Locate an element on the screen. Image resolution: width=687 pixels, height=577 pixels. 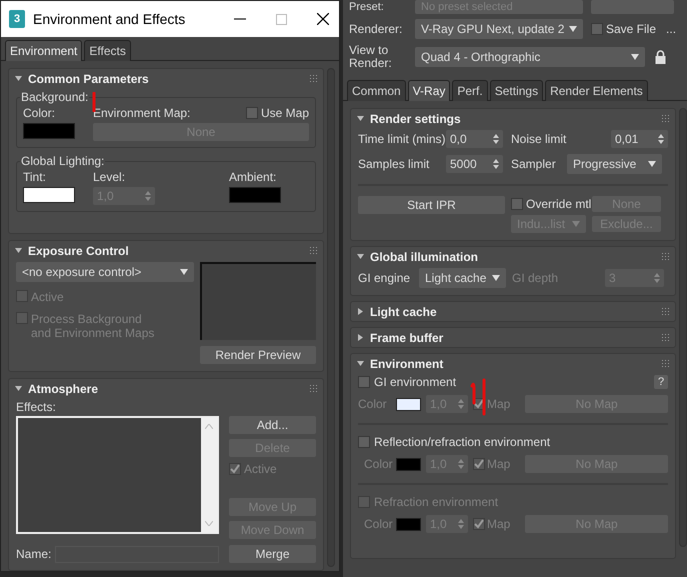
dropdown: Progressive is located at coordinates (614, 164).